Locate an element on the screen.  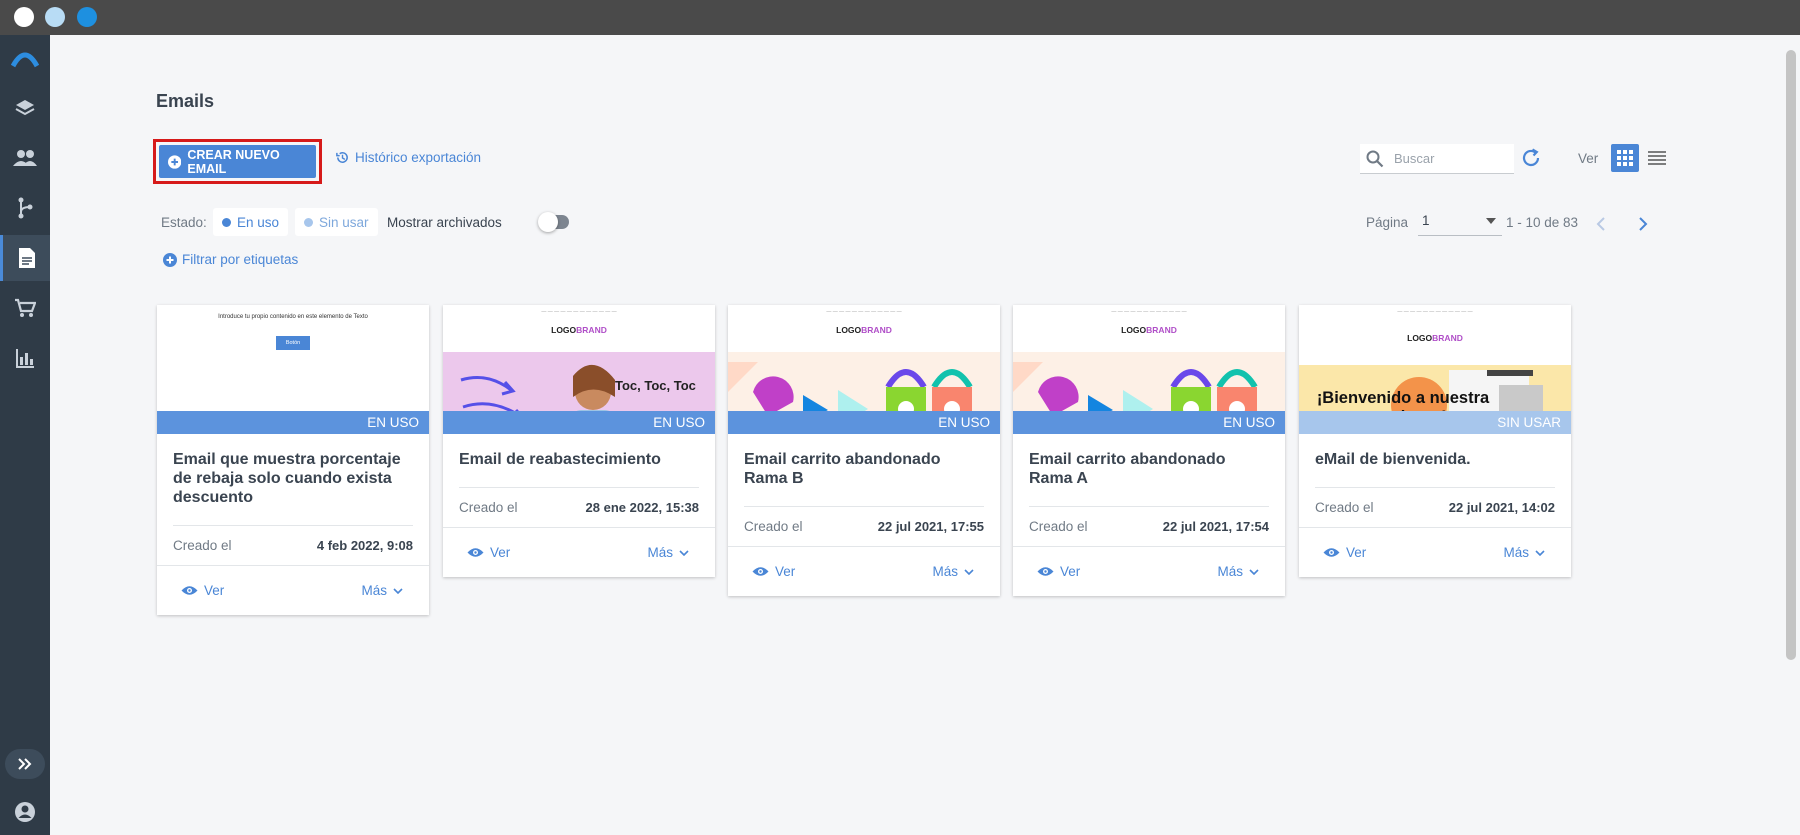
list-view-button is located at coordinates (1657, 158).